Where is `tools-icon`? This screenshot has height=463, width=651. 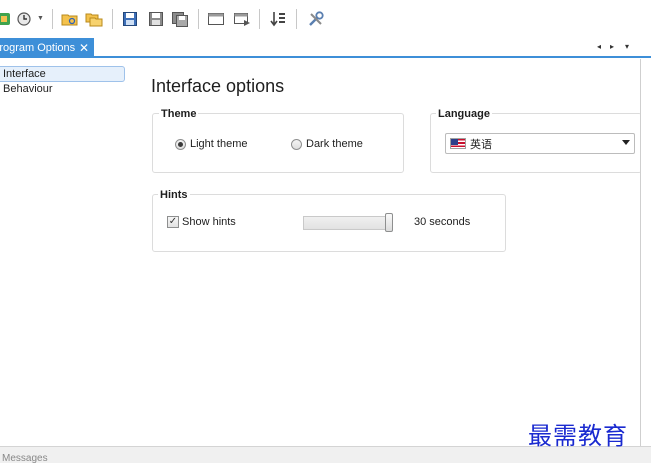
tools-icon is located at coordinates (316, 19).